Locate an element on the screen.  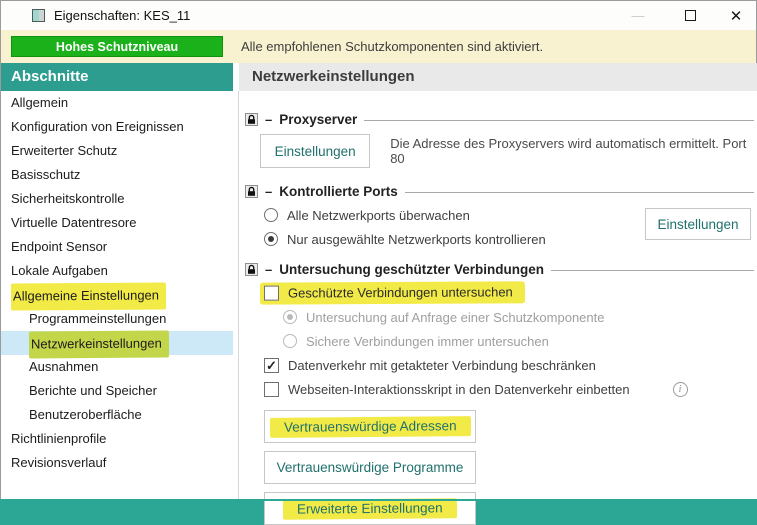
ports-section-title: Kontrollierte Ports is located at coordinates (338, 191).